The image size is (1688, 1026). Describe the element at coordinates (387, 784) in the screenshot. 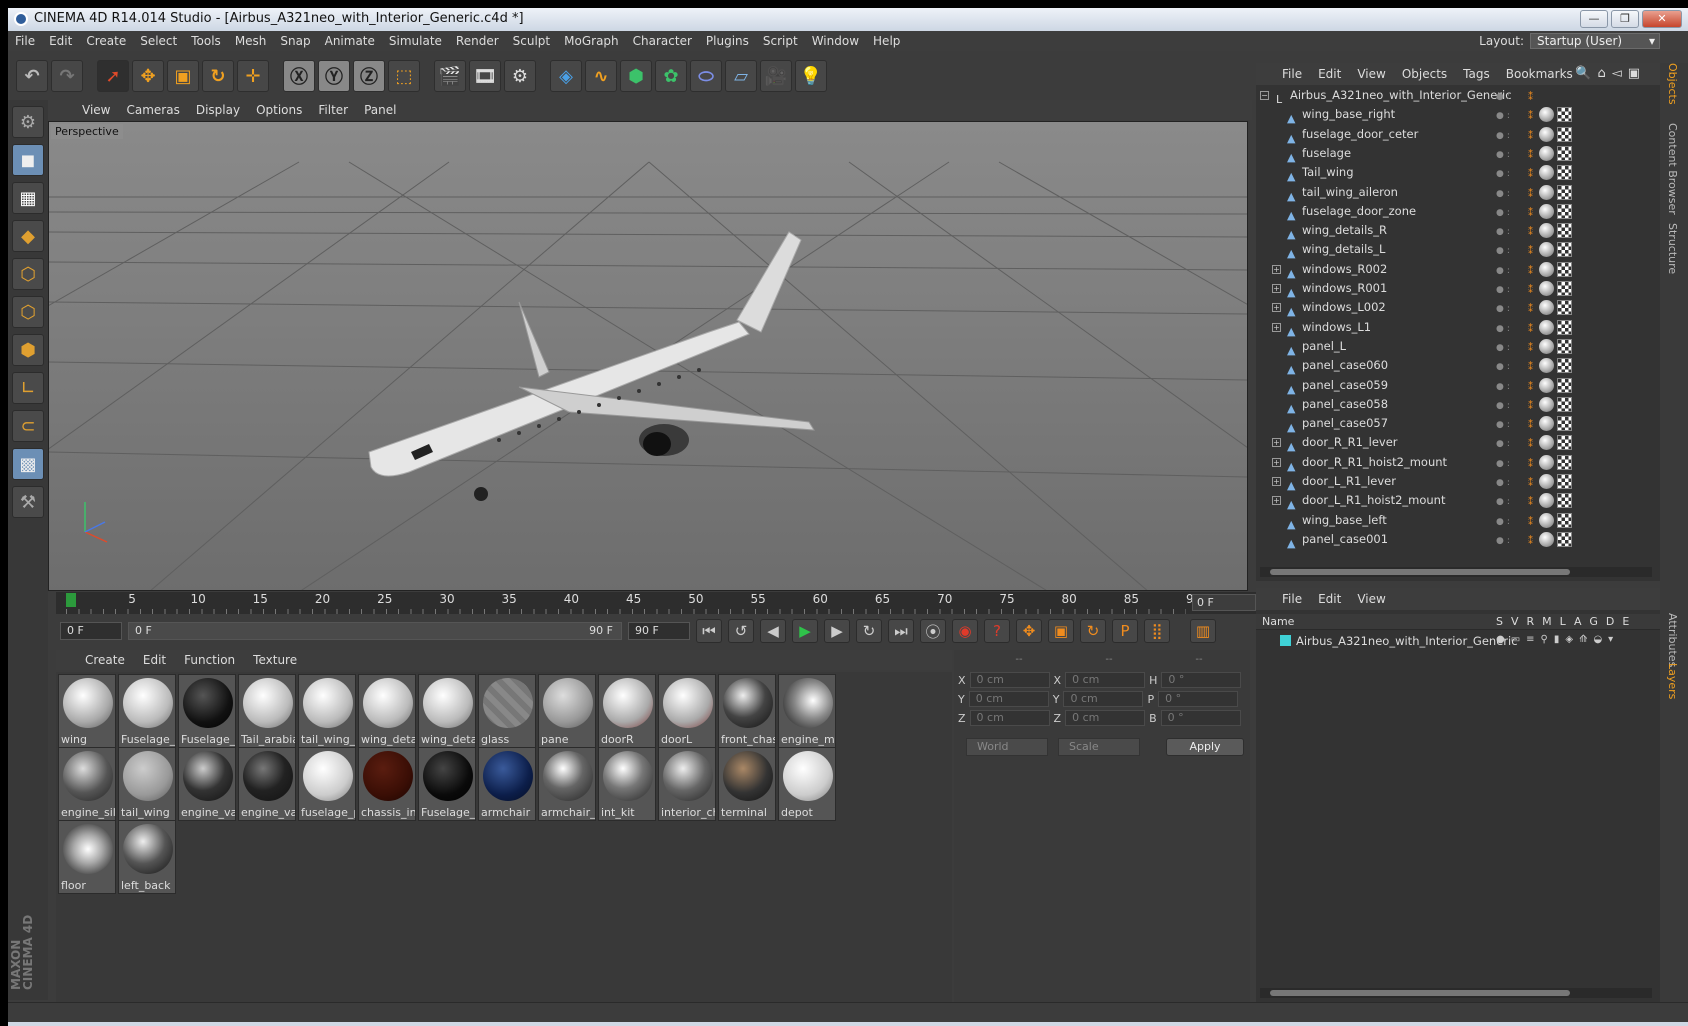

I see `material-swatch: chassis_ins` at that location.